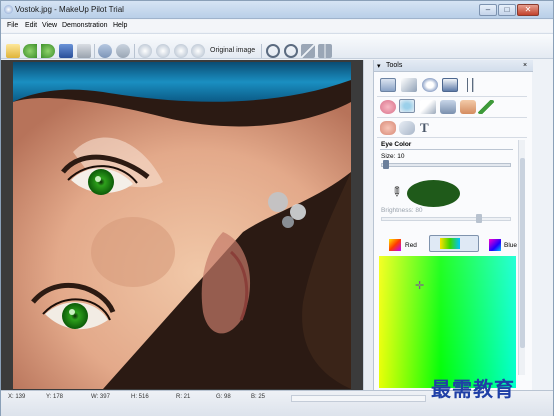 This screenshot has width=554, height=416. What do you see at coordinates (486, 107) in the screenshot?
I see `pencil-tool-icon` at bounding box center [486, 107].